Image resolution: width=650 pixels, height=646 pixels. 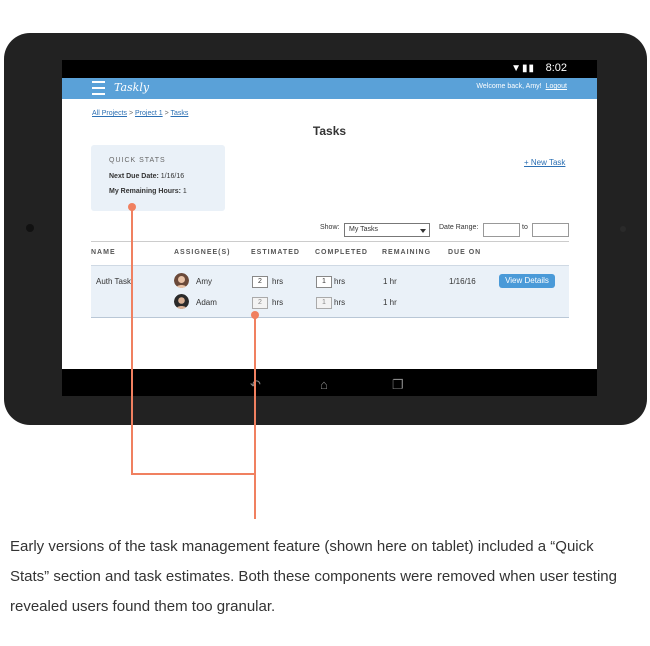 What do you see at coordinates (148, 191) in the screenshot?
I see `remaining-hours-stat: My Remaining Hours: 1` at bounding box center [148, 191].